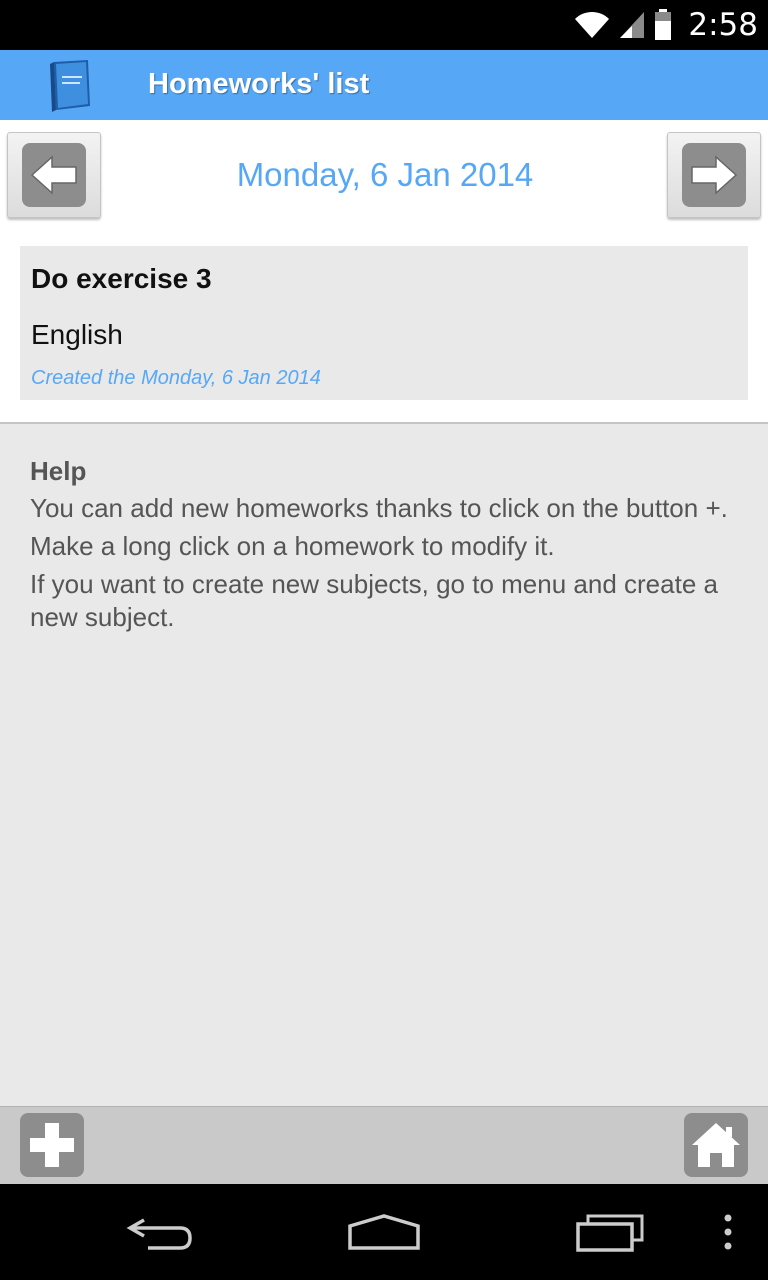 The image size is (768, 1280). I want to click on next-day-button, so click(714, 175).